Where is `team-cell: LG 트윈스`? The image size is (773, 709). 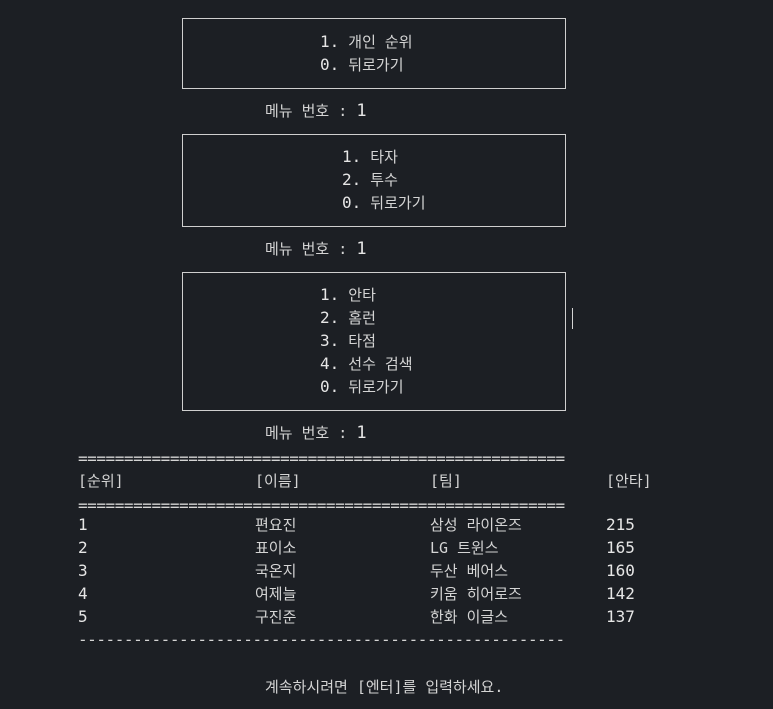
team-cell: LG 트윈스 is located at coordinates (464, 548).